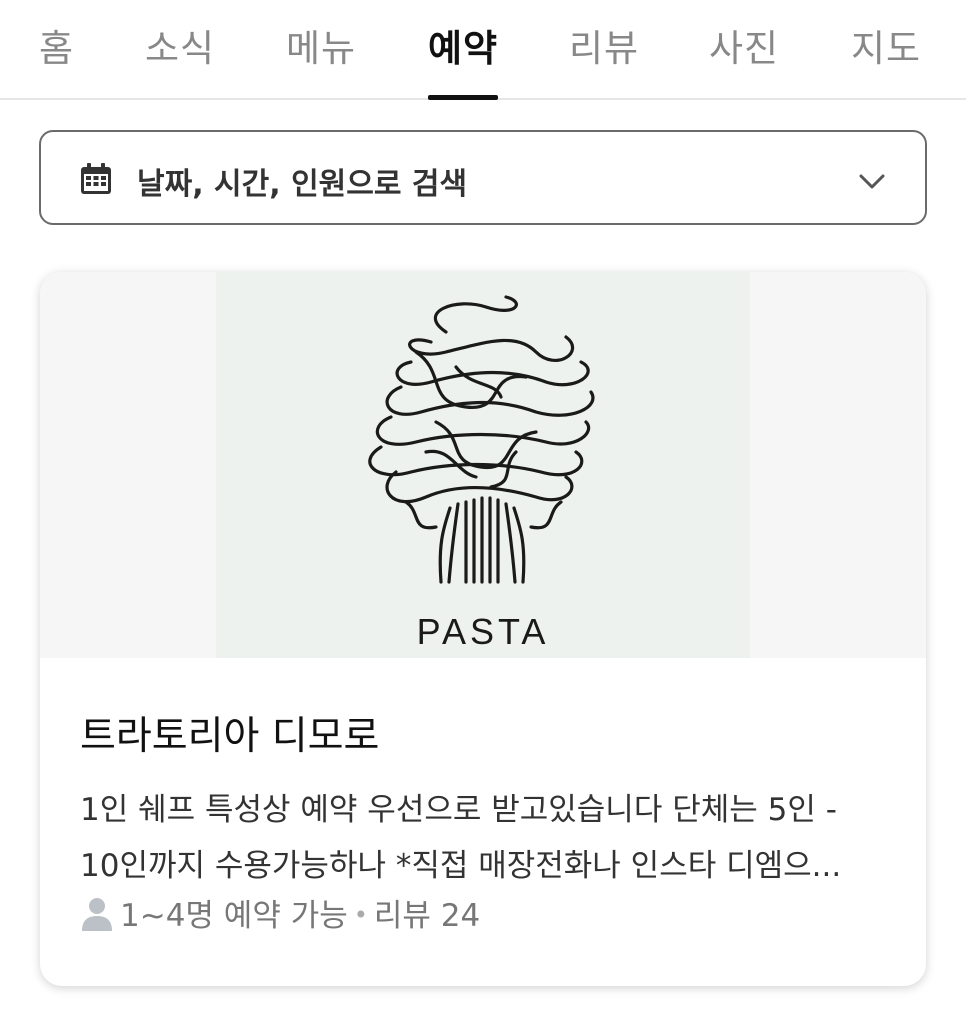 This screenshot has height=1022, width=966. What do you see at coordinates (744, 59) in the screenshot?
I see `tab-photos: 사진` at bounding box center [744, 59].